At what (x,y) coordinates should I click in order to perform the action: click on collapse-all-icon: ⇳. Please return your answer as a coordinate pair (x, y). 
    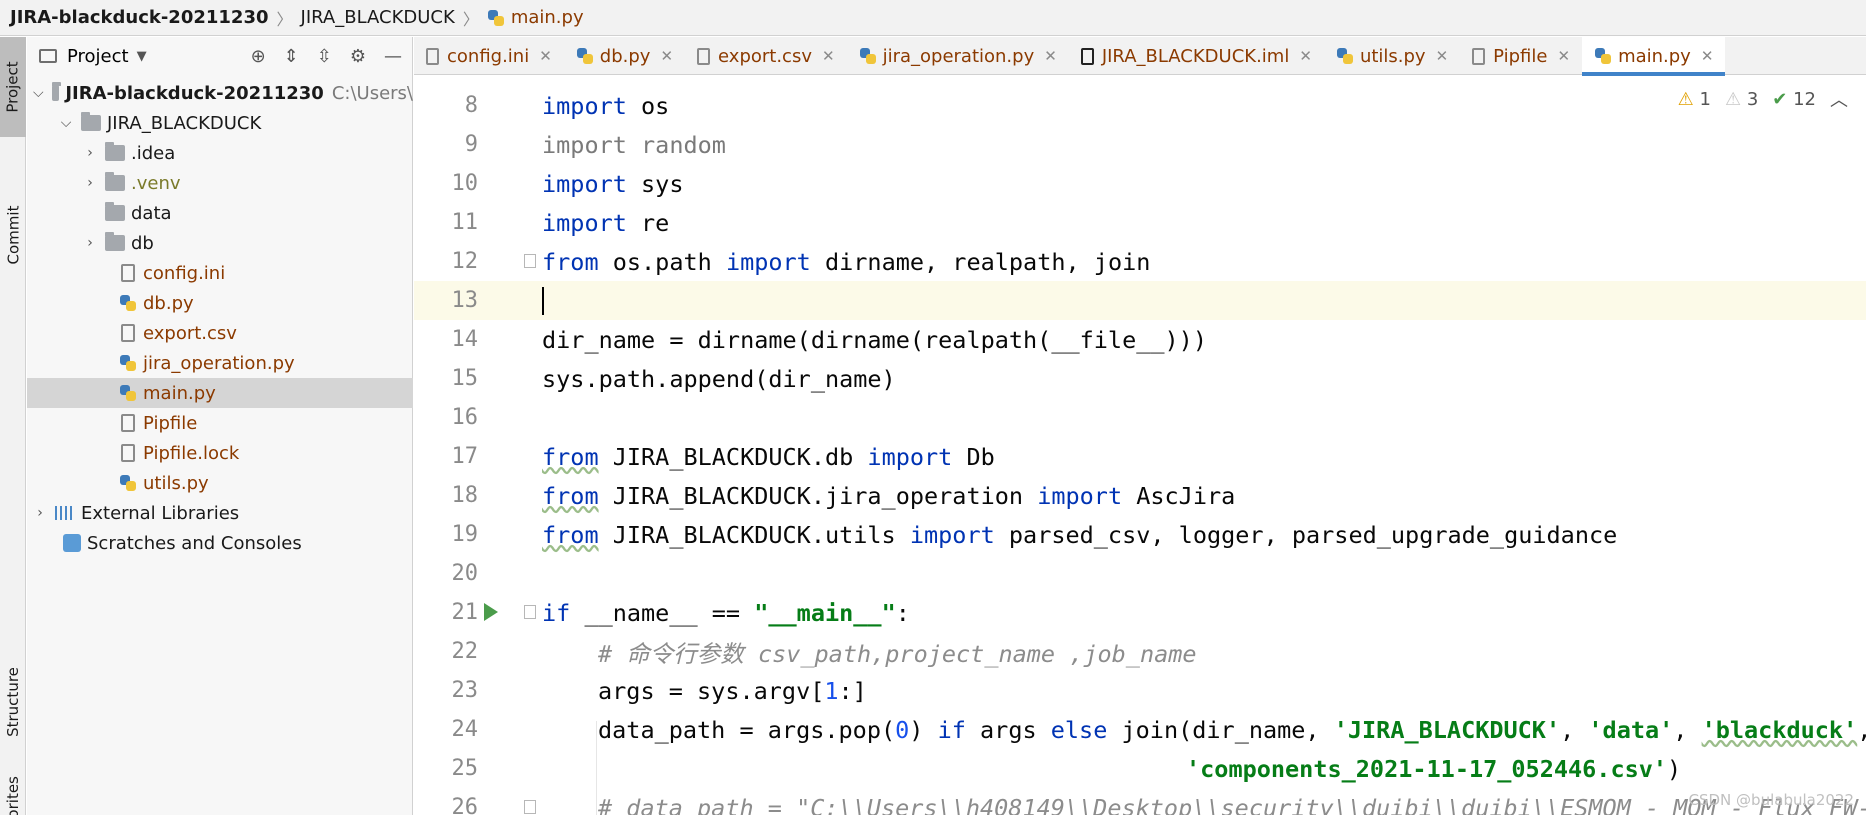
    Looking at the image, I should click on (324, 56).